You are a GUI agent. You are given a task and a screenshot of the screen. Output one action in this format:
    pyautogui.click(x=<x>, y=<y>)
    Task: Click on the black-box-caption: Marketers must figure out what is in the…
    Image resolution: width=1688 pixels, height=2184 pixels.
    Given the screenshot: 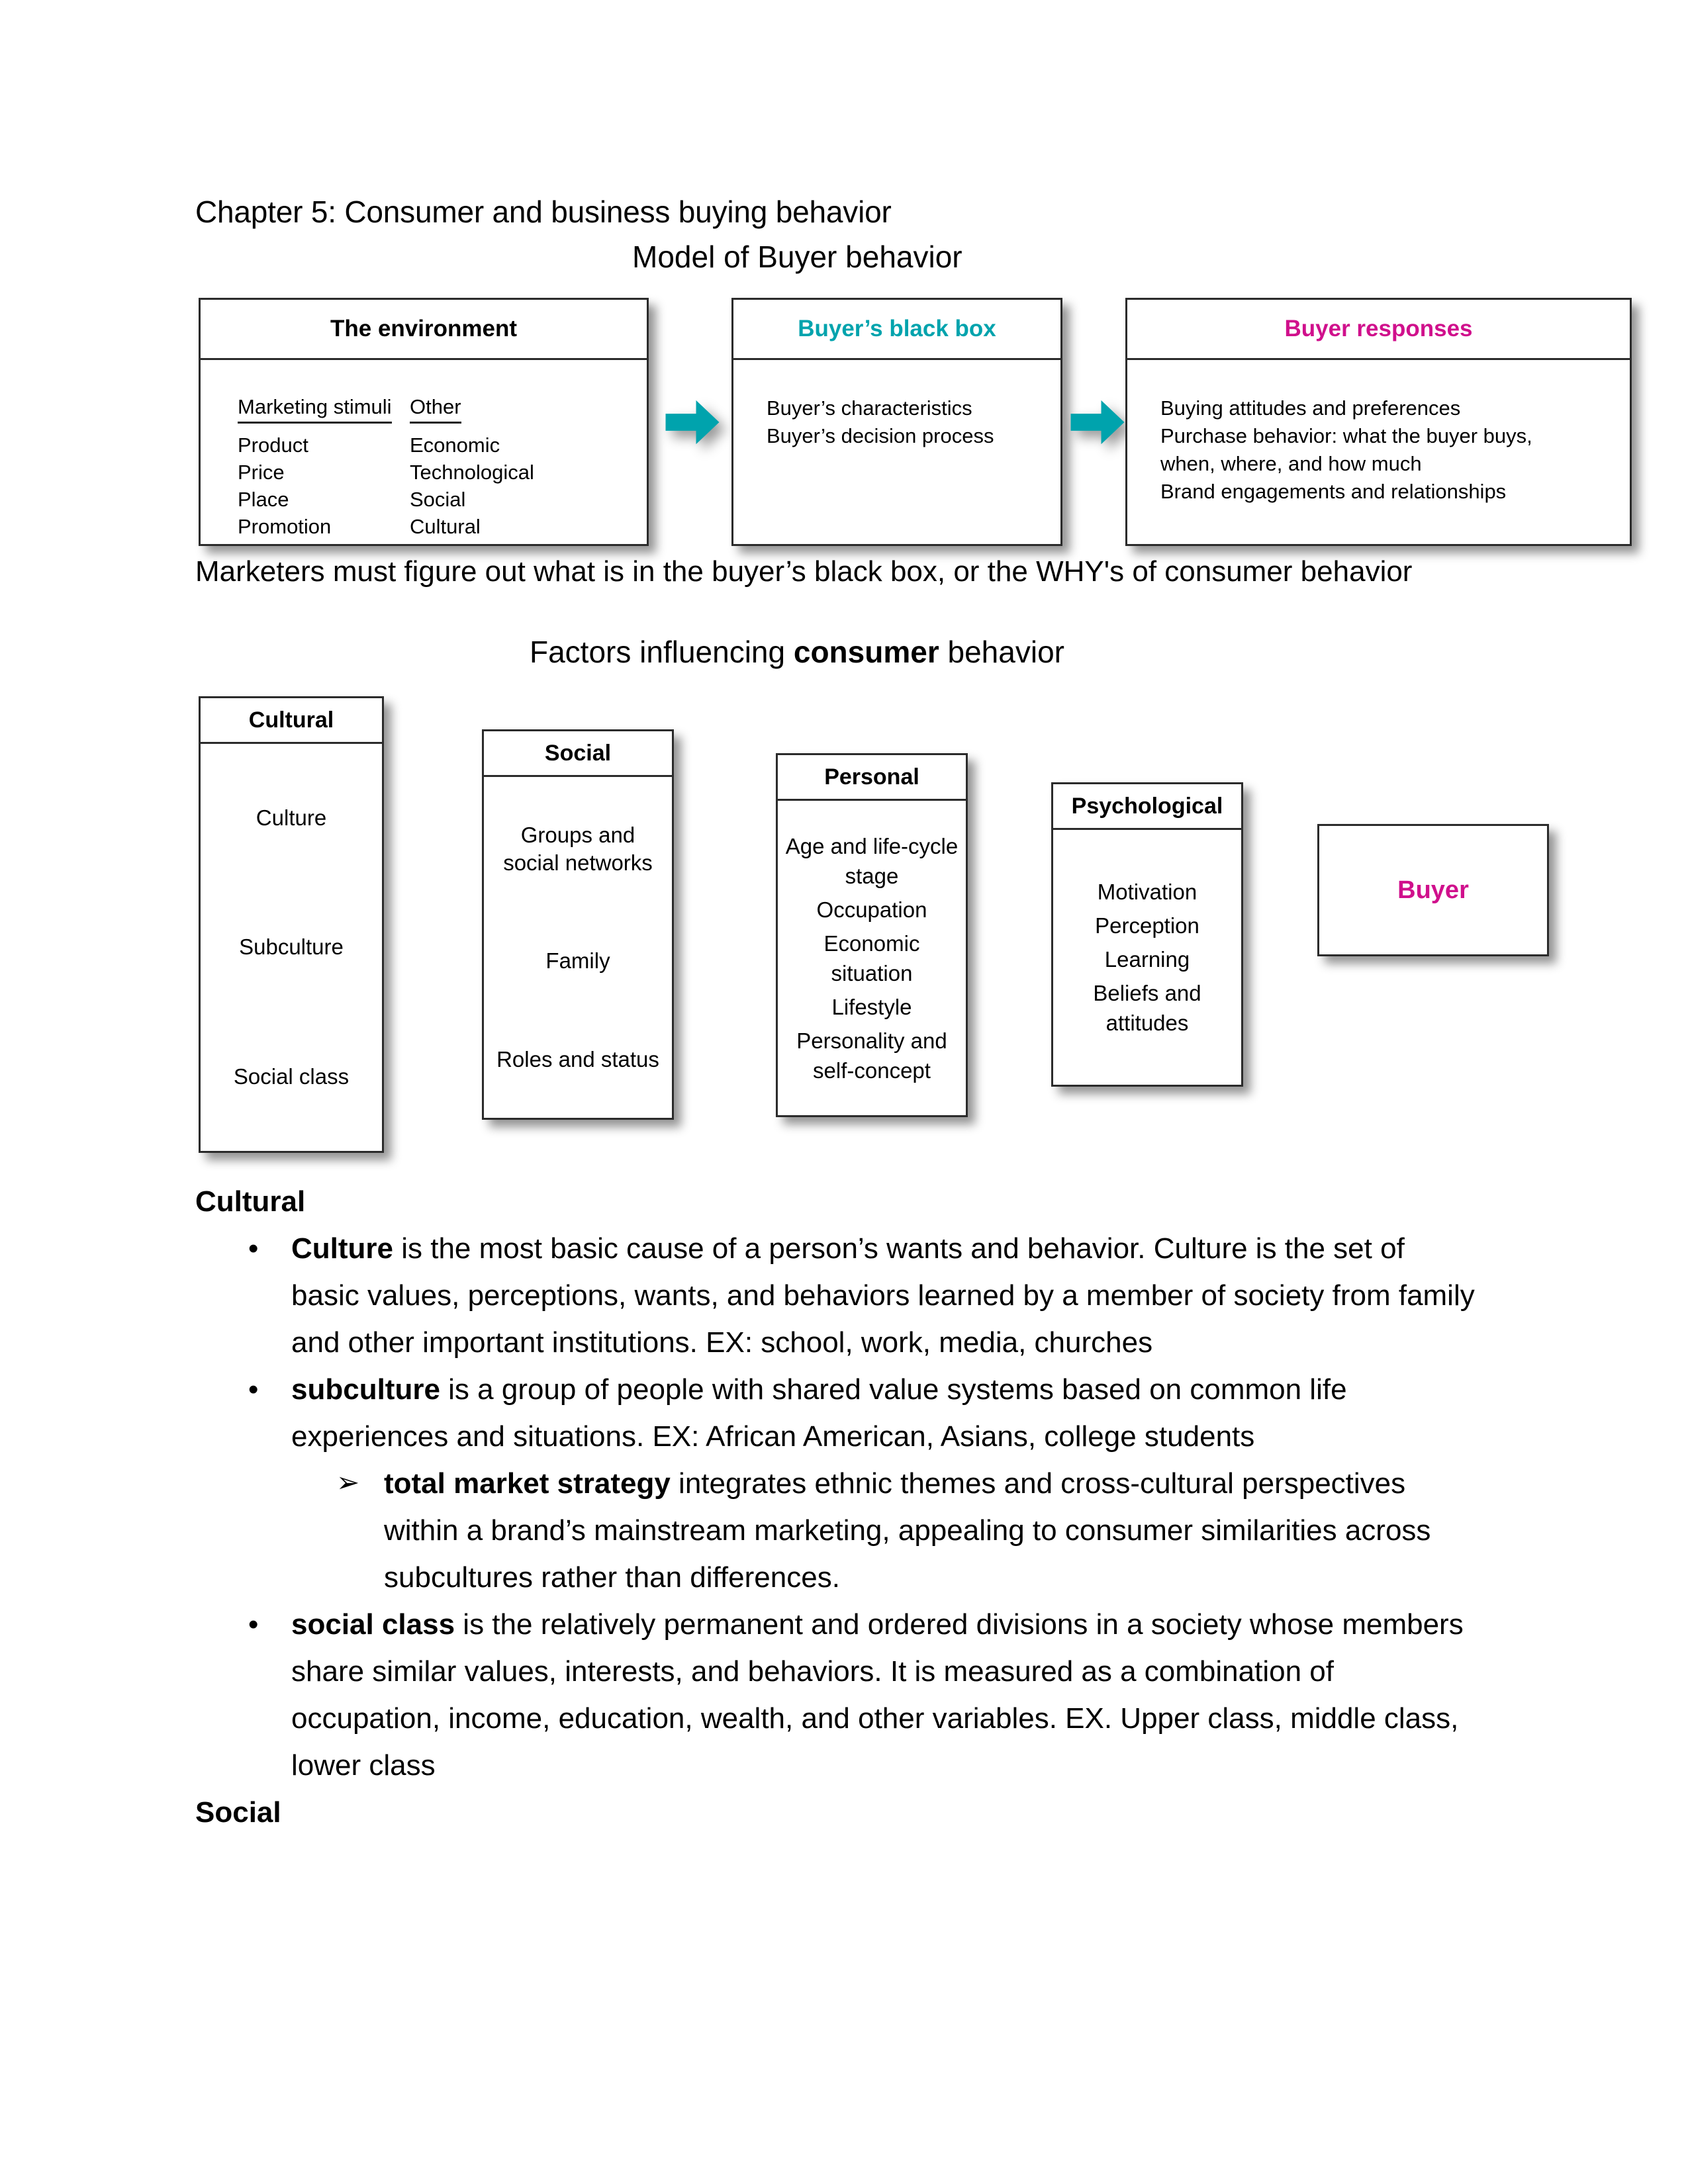 What is the action you would take?
    pyautogui.click(x=804, y=571)
    